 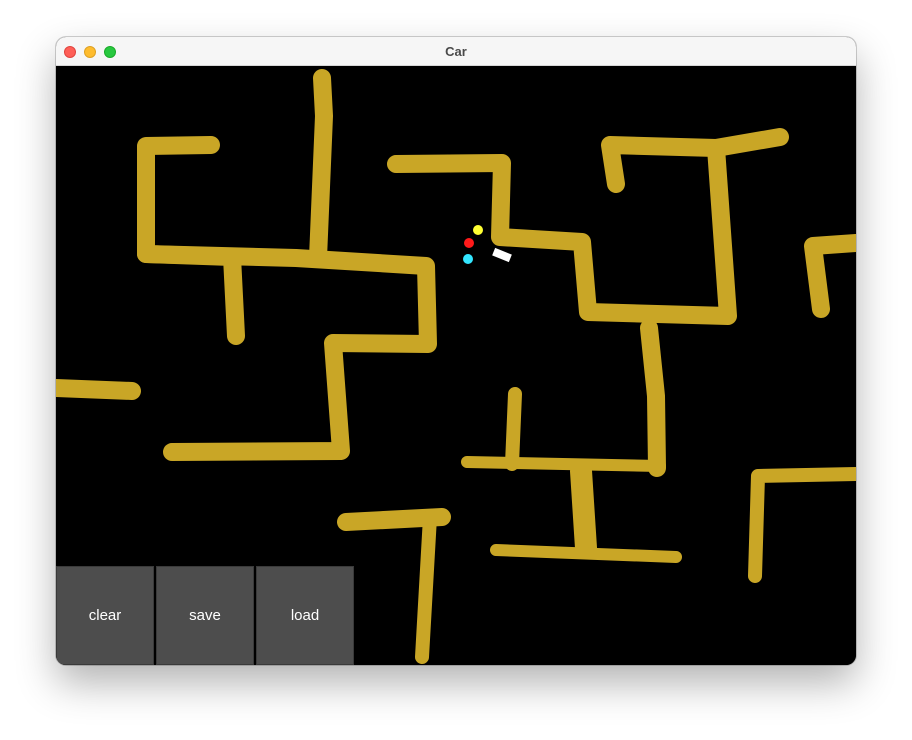 What do you see at coordinates (205, 615) in the screenshot?
I see `save-button: save` at bounding box center [205, 615].